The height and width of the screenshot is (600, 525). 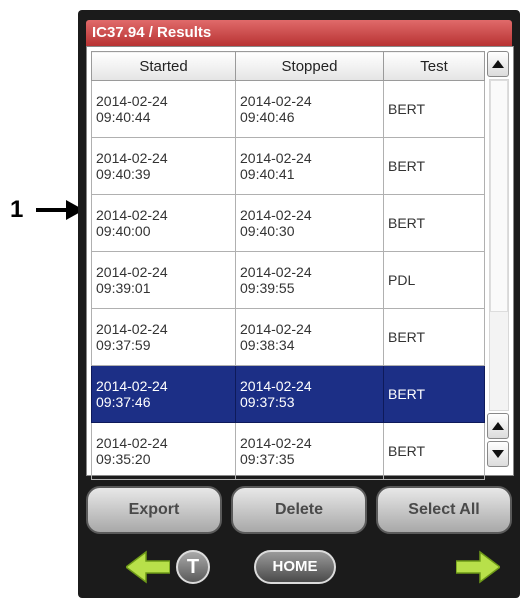 What do you see at coordinates (123, 402) in the screenshot?
I see `started-time: 09:37:46` at bounding box center [123, 402].